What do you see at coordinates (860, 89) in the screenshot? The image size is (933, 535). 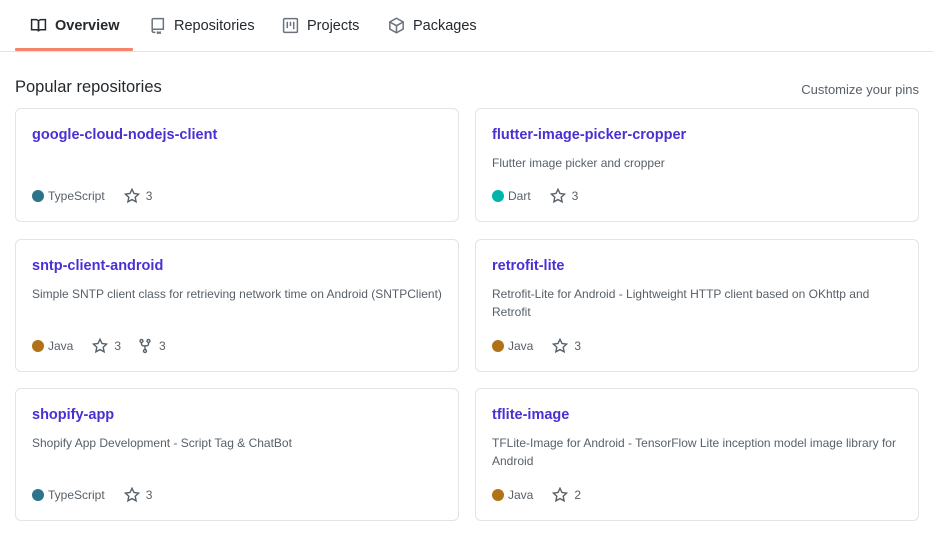 I see `customize-pins-link: Customize your pins` at bounding box center [860, 89].